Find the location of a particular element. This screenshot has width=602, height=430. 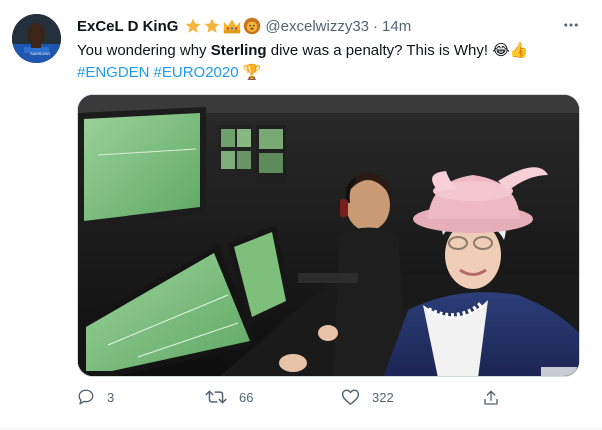

timestamp: 14m is located at coordinates (396, 26).